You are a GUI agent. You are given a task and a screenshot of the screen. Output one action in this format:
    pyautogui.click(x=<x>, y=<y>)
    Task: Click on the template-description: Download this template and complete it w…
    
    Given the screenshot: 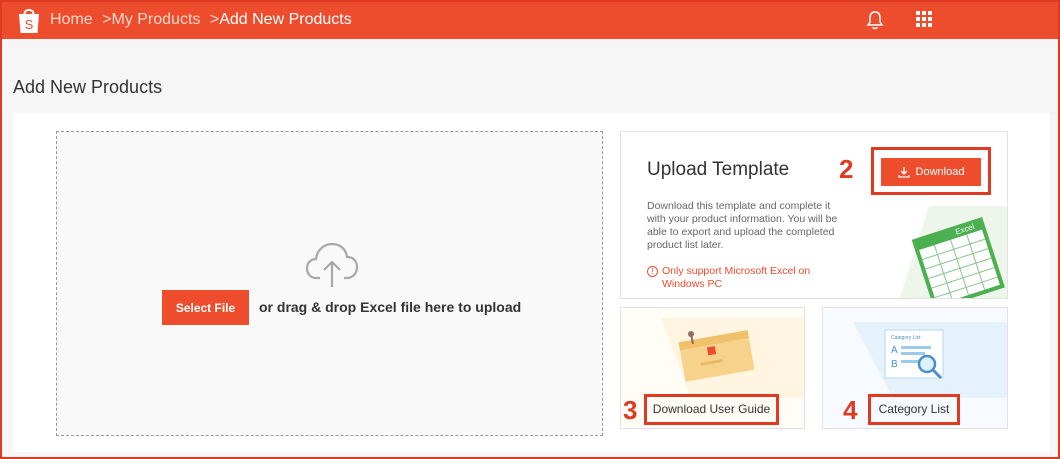 What is the action you would take?
    pyautogui.click(x=742, y=225)
    